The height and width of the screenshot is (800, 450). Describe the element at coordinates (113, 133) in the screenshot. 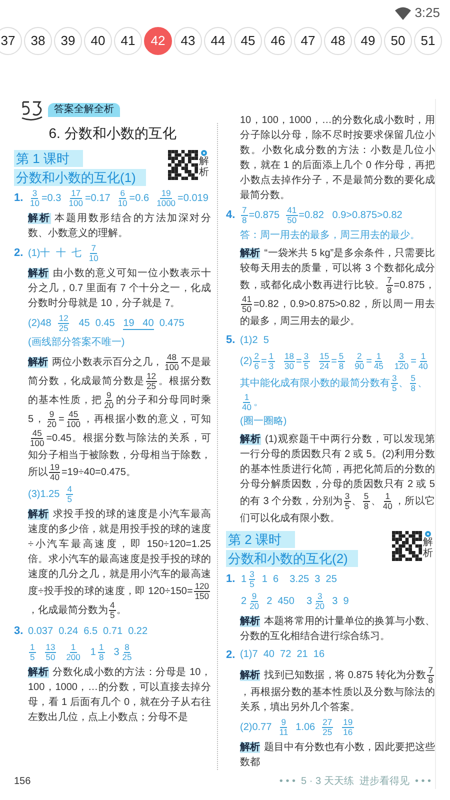

I see `chapter-title: 6. 分数和小数的互化` at that location.